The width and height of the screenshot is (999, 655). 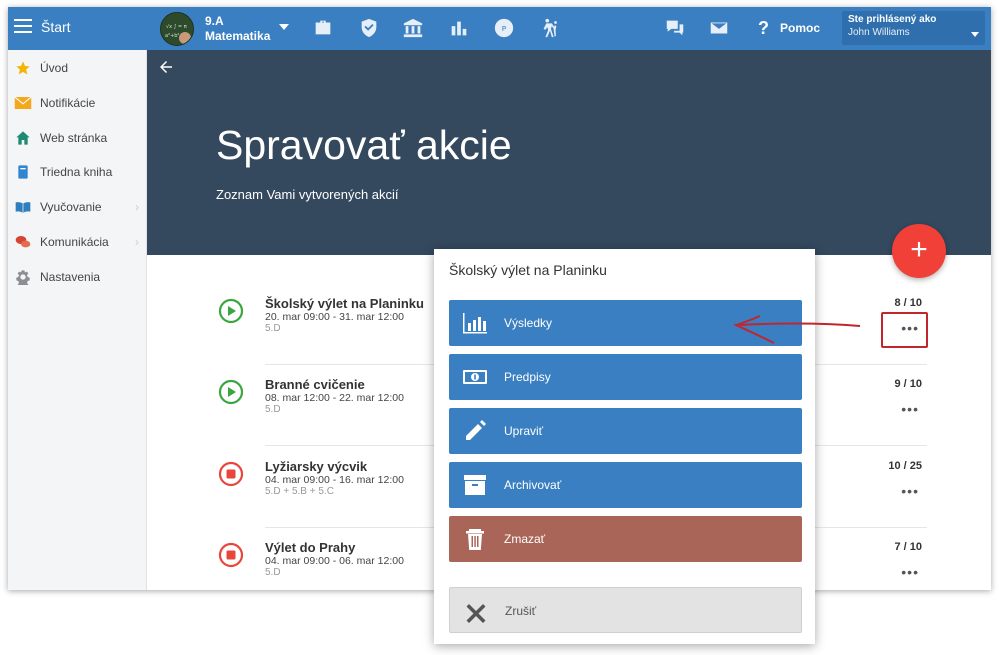 What do you see at coordinates (334, 480) in the screenshot?
I see `event-date: 04. mar 09:00 - 16. mar 12:00` at bounding box center [334, 480].